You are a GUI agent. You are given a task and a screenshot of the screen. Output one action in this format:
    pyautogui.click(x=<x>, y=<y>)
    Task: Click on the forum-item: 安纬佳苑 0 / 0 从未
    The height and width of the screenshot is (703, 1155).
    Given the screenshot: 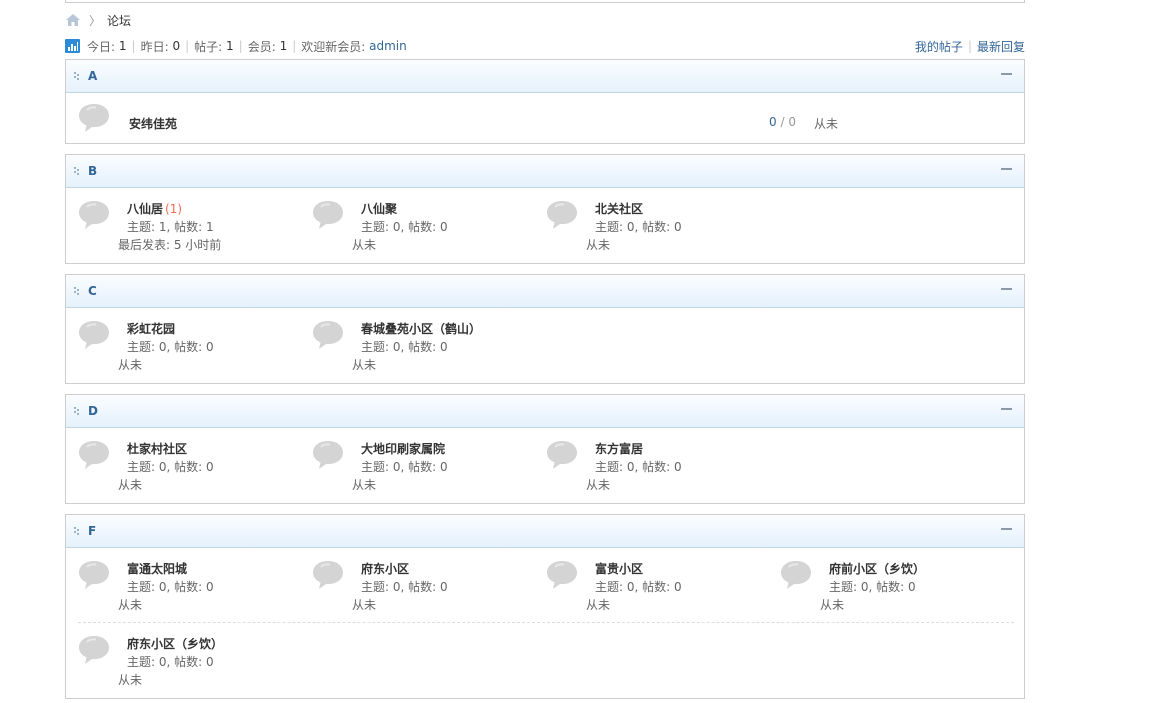 What is the action you would take?
    pyautogui.click(x=547, y=131)
    